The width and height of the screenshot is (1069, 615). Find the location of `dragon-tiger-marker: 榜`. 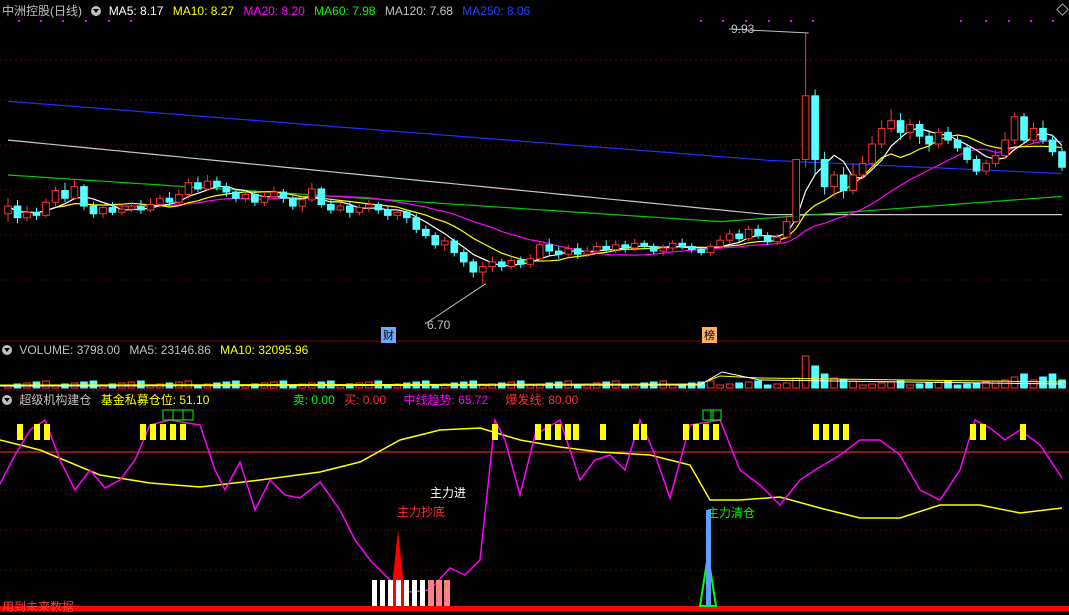

dragon-tiger-marker: 榜 is located at coordinates (709, 335).